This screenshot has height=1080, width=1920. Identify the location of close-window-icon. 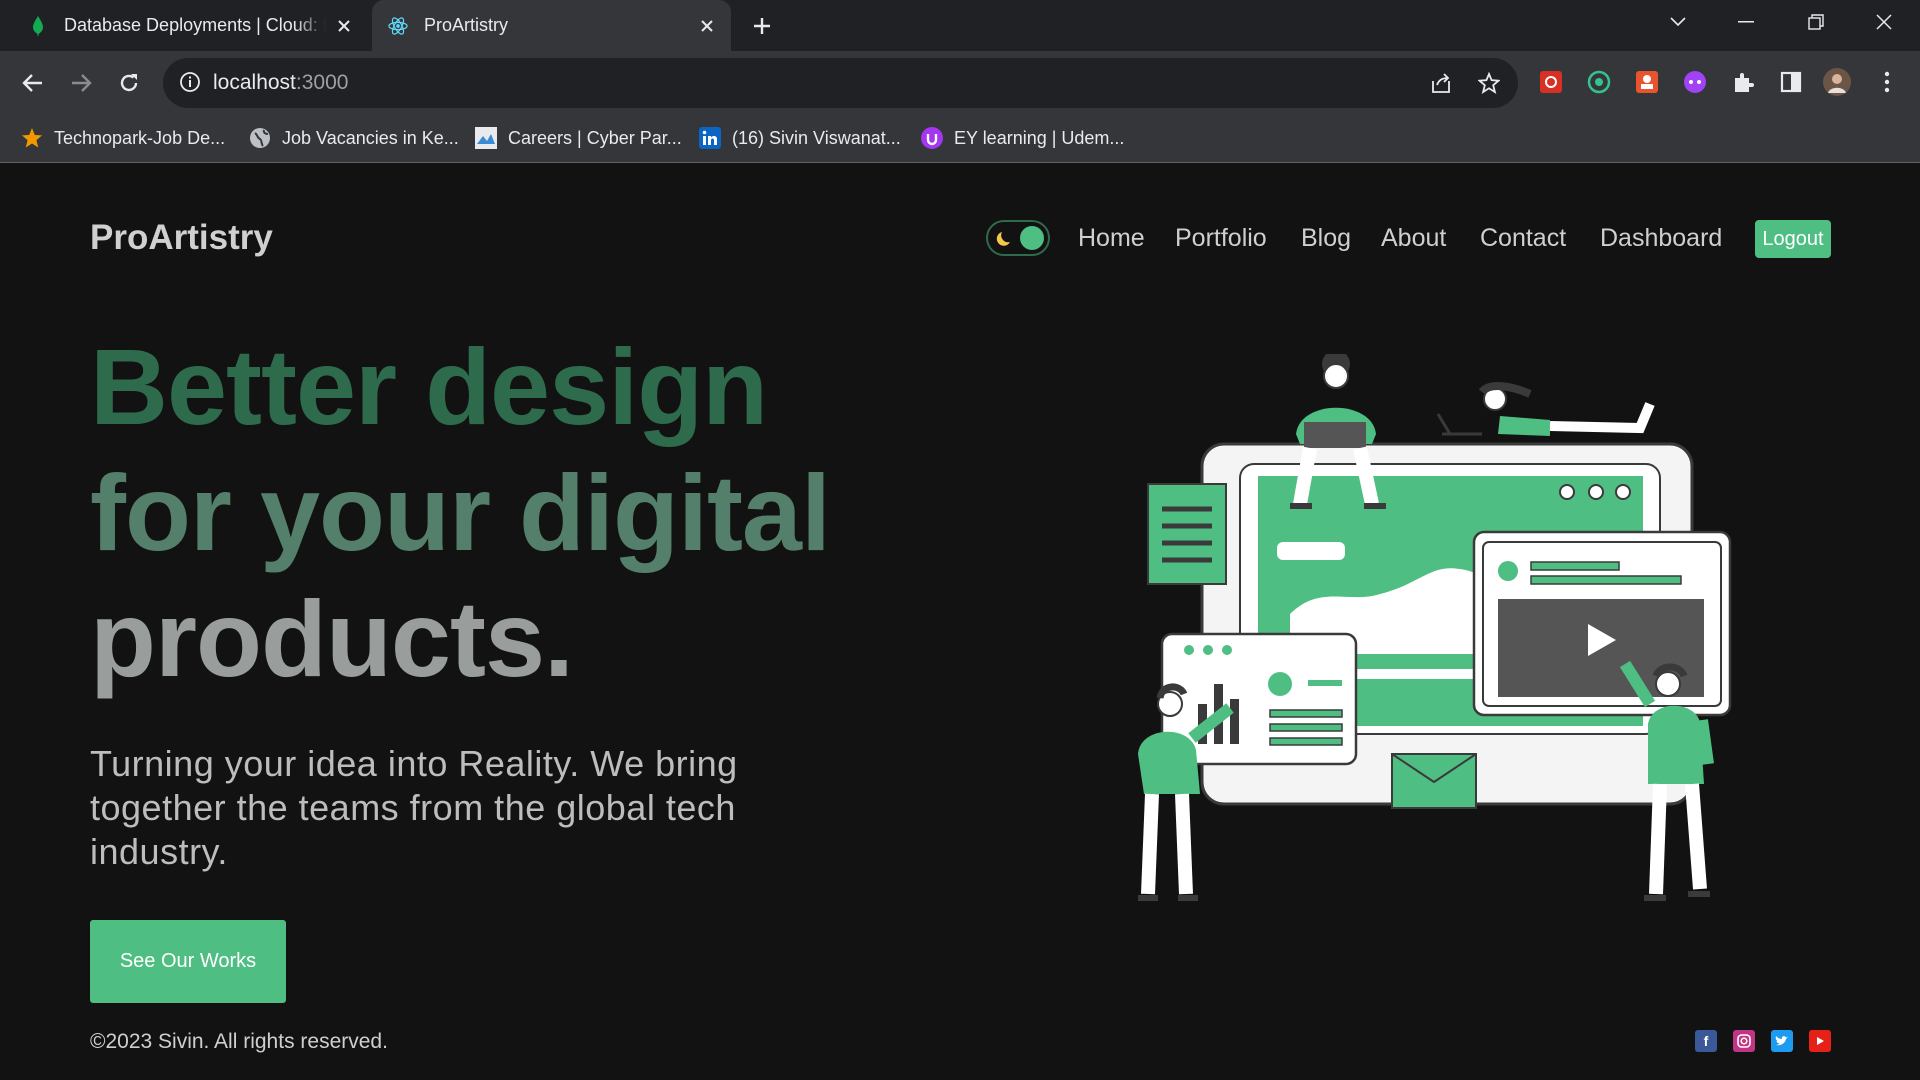
(1884, 22).